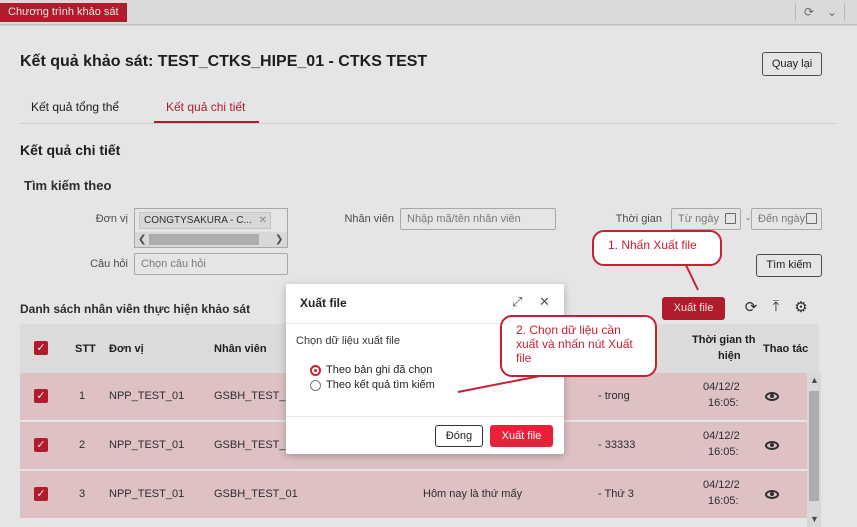  What do you see at coordinates (315, 385) in the screenshot?
I see `radio-search-results` at bounding box center [315, 385].